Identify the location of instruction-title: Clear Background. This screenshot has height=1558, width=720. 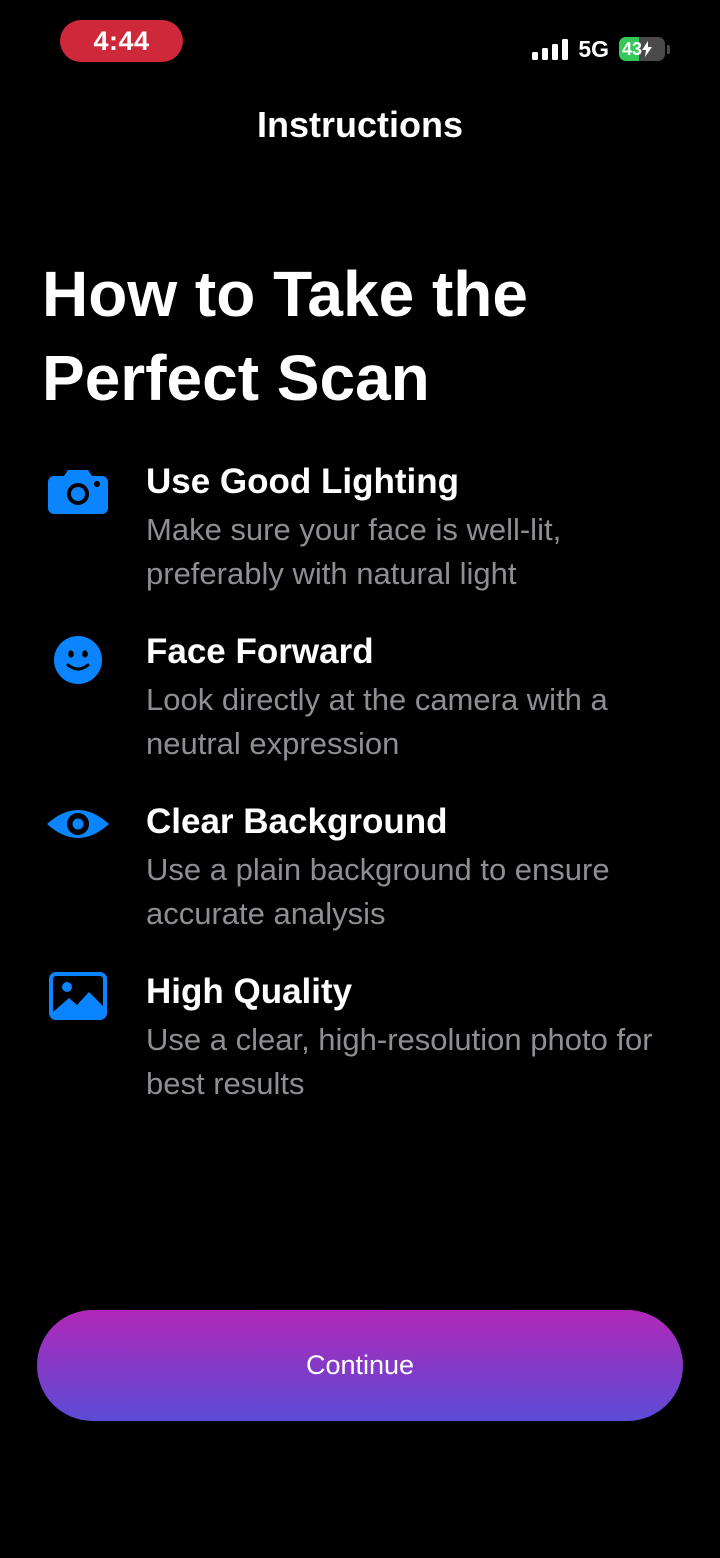
(297, 821).